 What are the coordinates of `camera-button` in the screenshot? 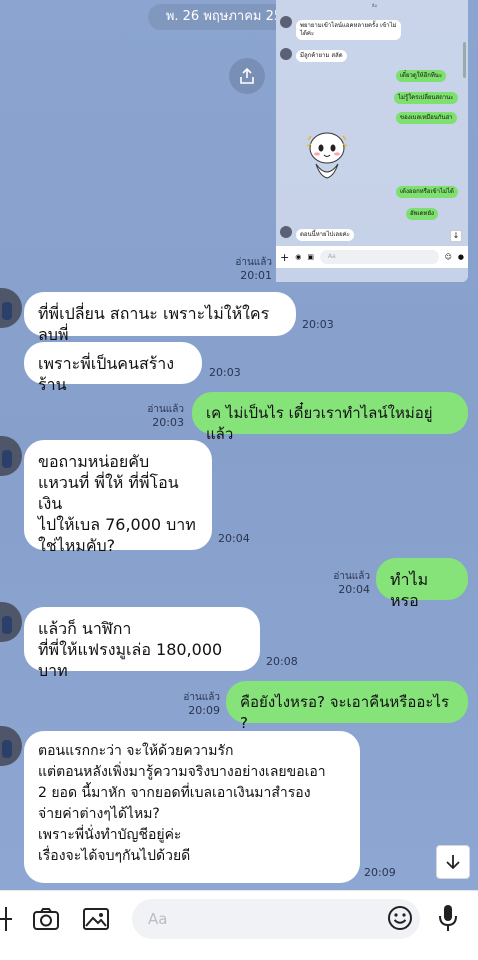 It's located at (46, 919).